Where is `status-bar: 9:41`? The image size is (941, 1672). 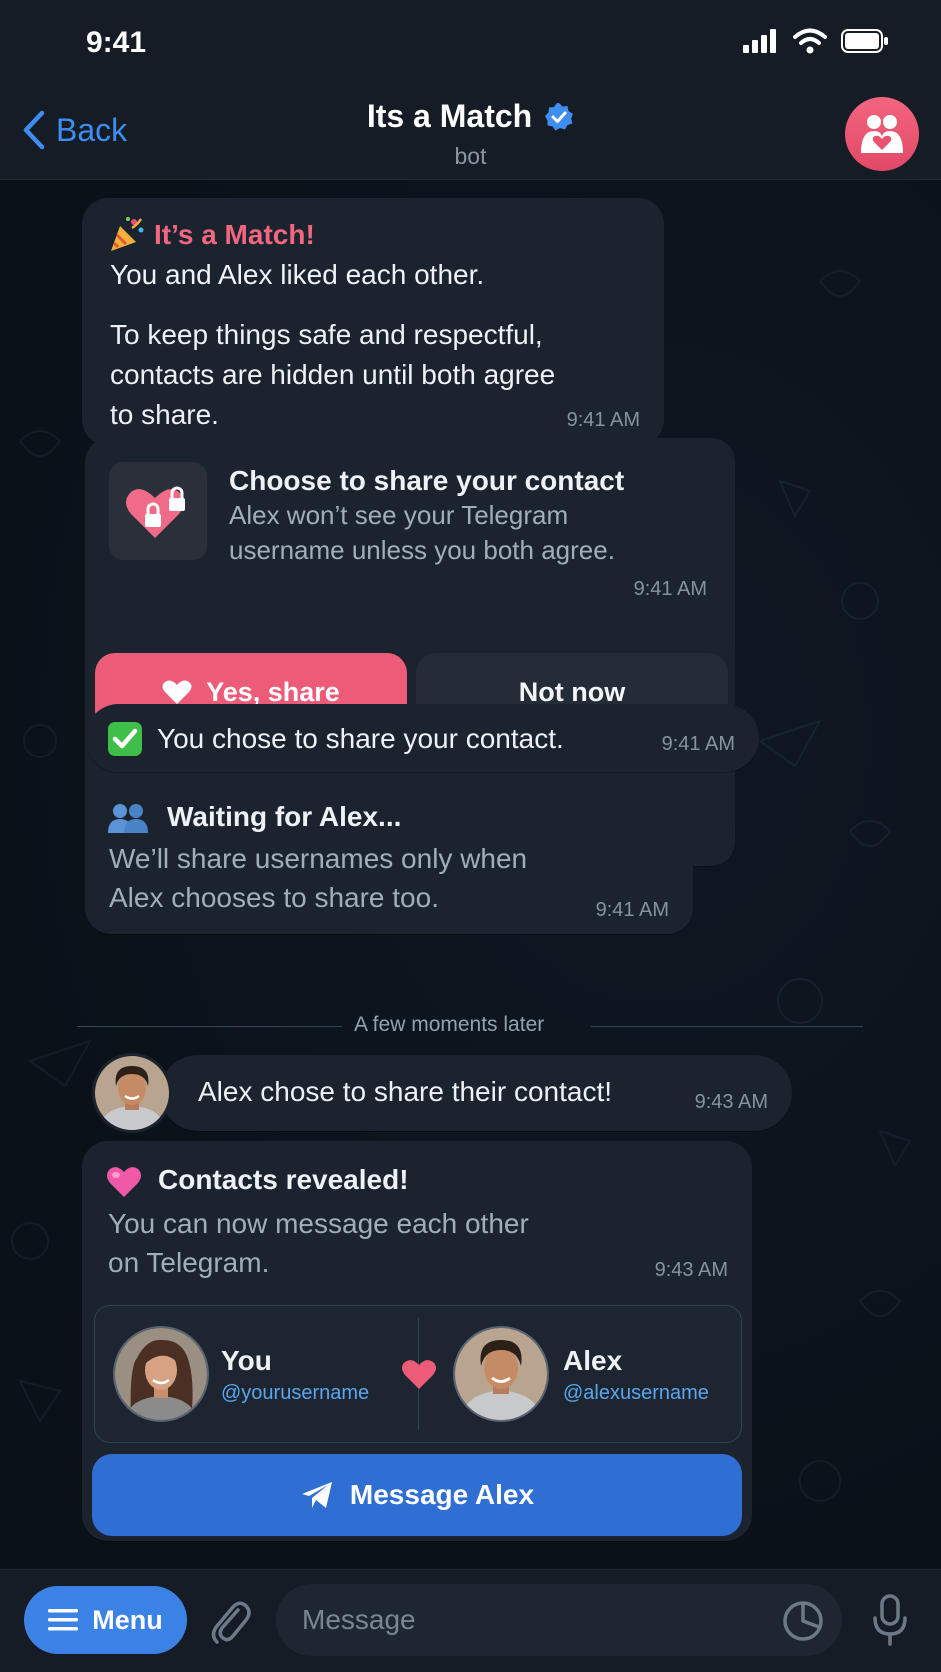
status-bar: 9:41 is located at coordinates (470, 44).